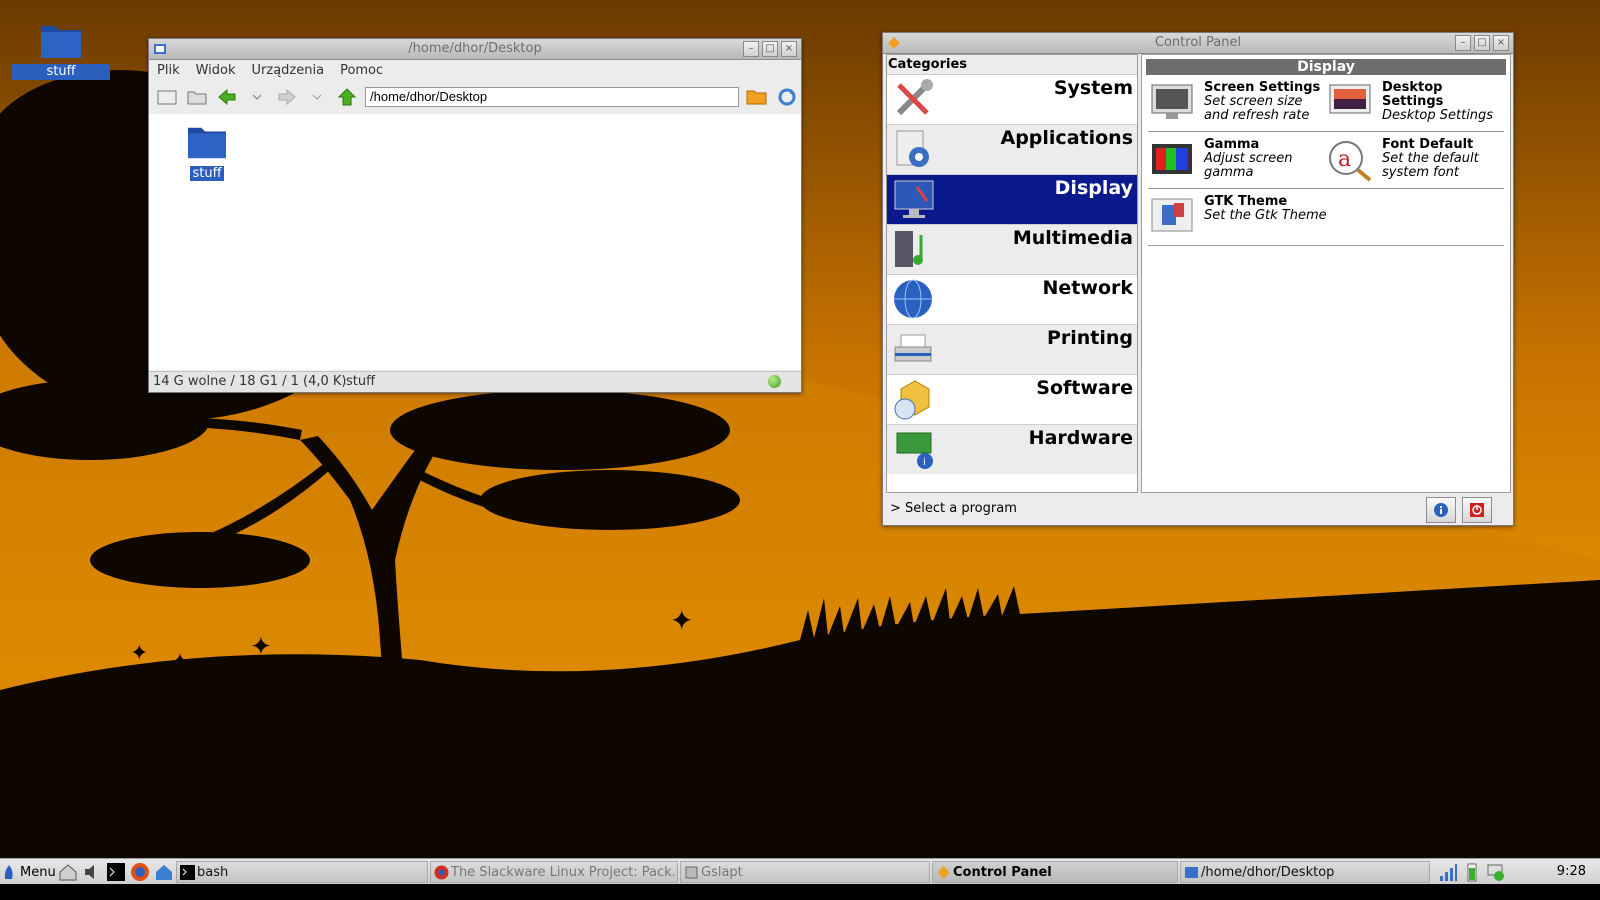 Image resolution: width=1600 pixels, height=900 pixels. Describe the element at coordinates (913, 348) in the screenshot. I see `printer-icon` at that location.